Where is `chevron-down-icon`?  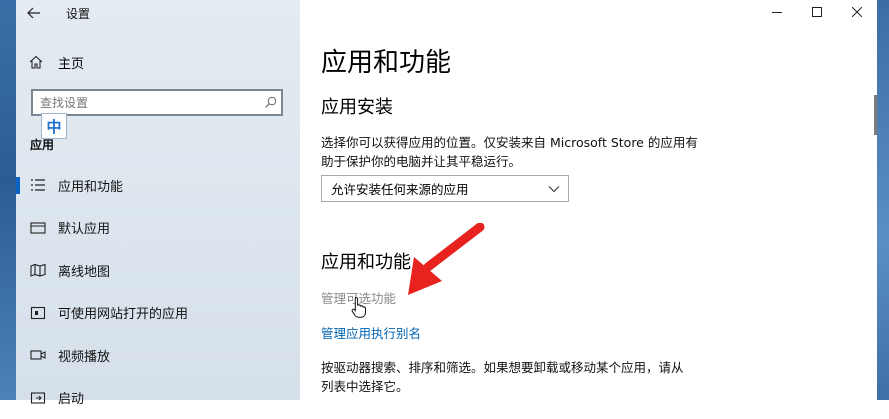
chevron-down-icon is located at coordinates (554, 189).